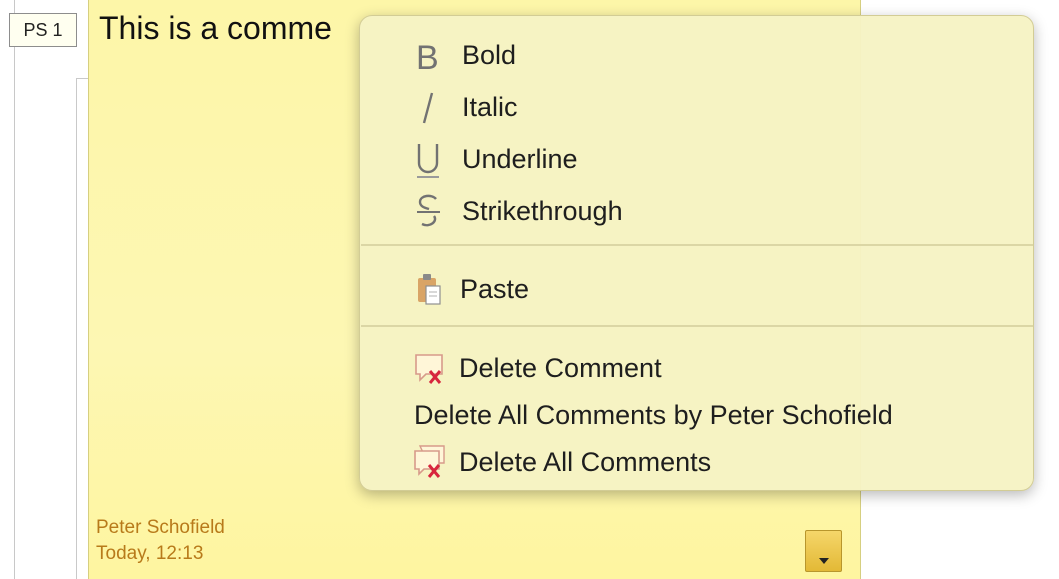 This screenshot has width=1059, height=579. What do you see at coordinates (696, 289) in the screenshot?
I see `menu-item-paste: Paste` at bounding box center [696, 289].